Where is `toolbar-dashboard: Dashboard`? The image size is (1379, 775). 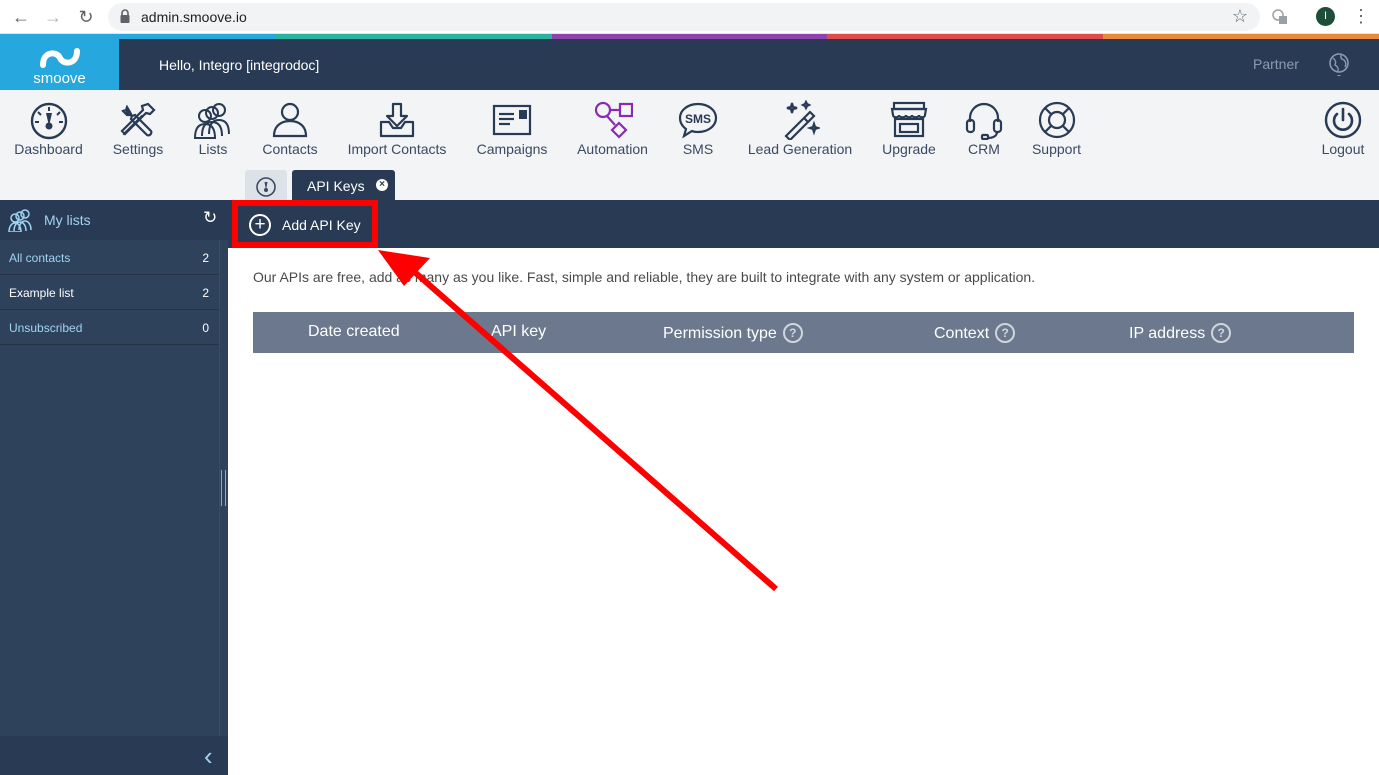 toolbar-dashboard: Dashboard is located at coordinates (48, 128).